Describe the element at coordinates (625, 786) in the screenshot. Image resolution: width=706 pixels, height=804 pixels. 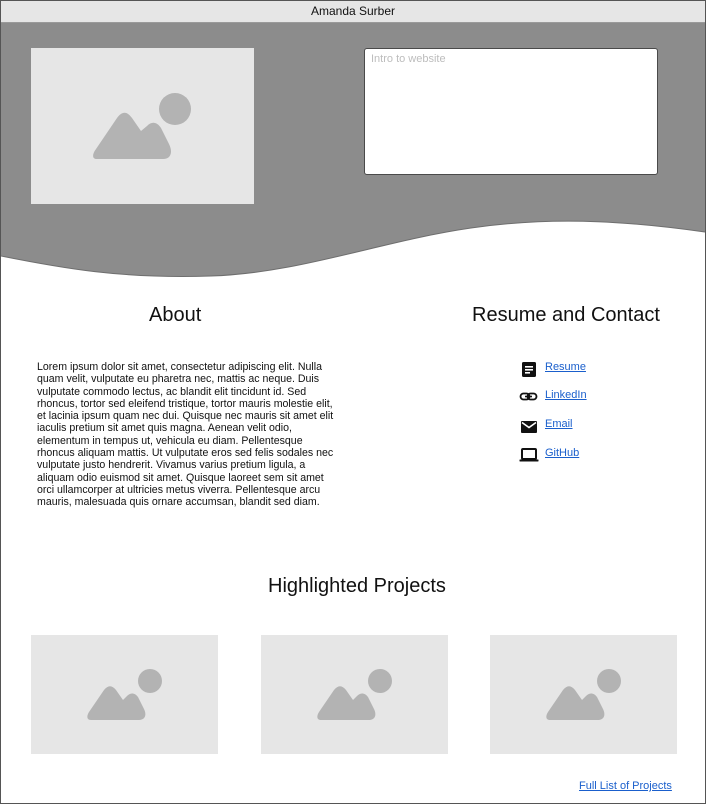
I see `full-projects-link: Full List of Projects` at that location.